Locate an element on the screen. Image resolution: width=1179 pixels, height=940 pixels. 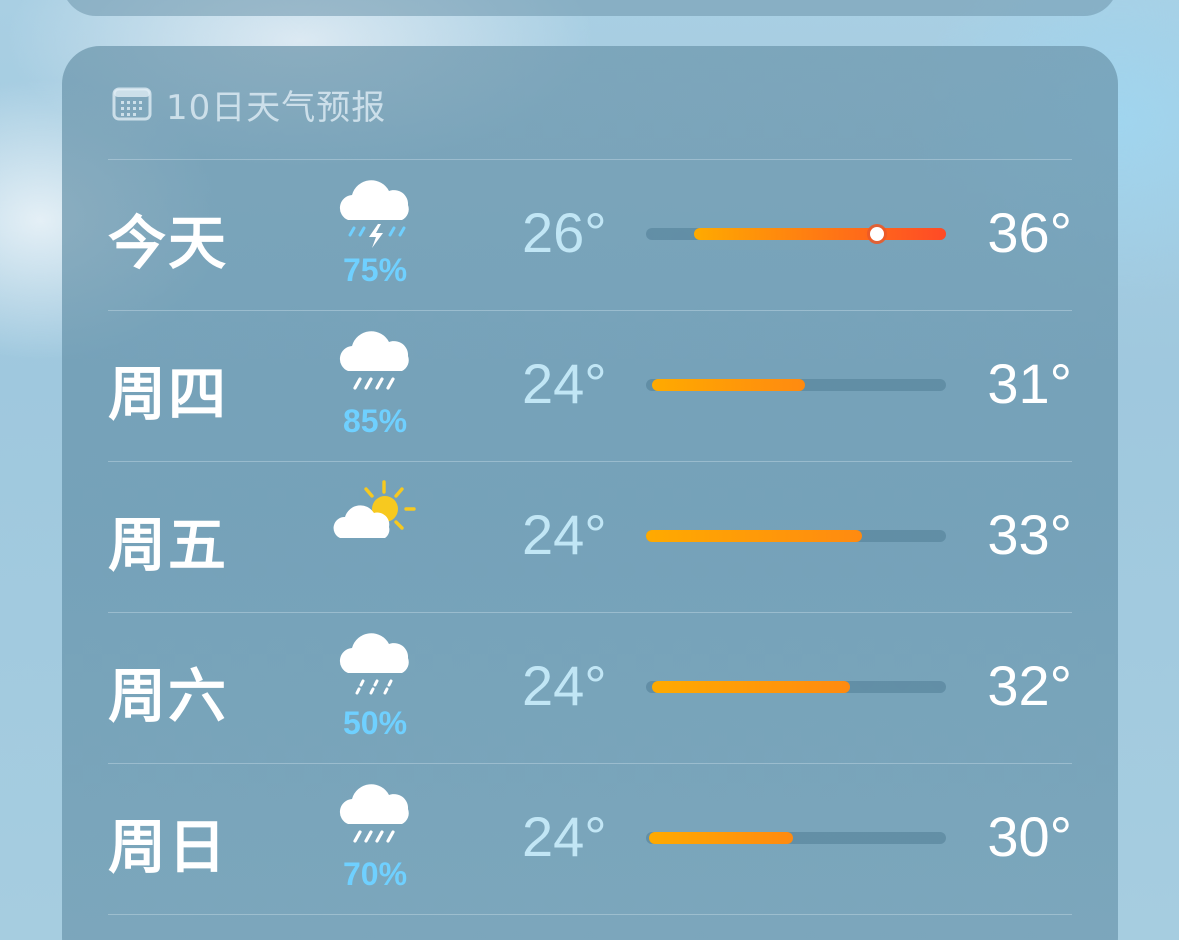
day-label: 周五 is located at coordinates (168, 545).